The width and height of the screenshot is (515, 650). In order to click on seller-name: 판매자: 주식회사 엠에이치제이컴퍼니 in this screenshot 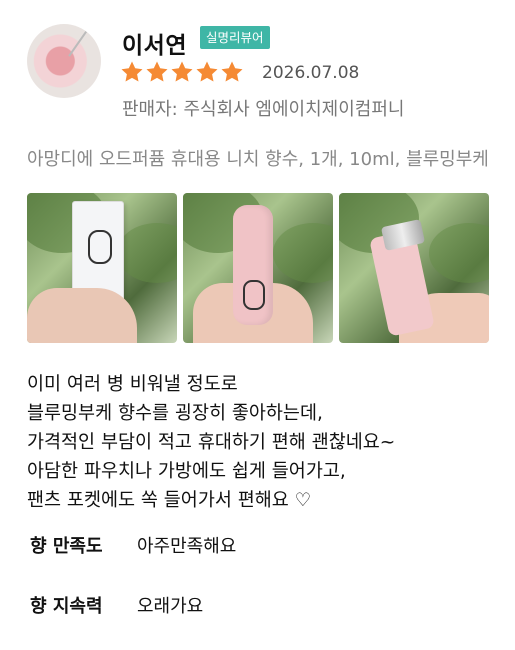, I will do `click(263, 109)`.